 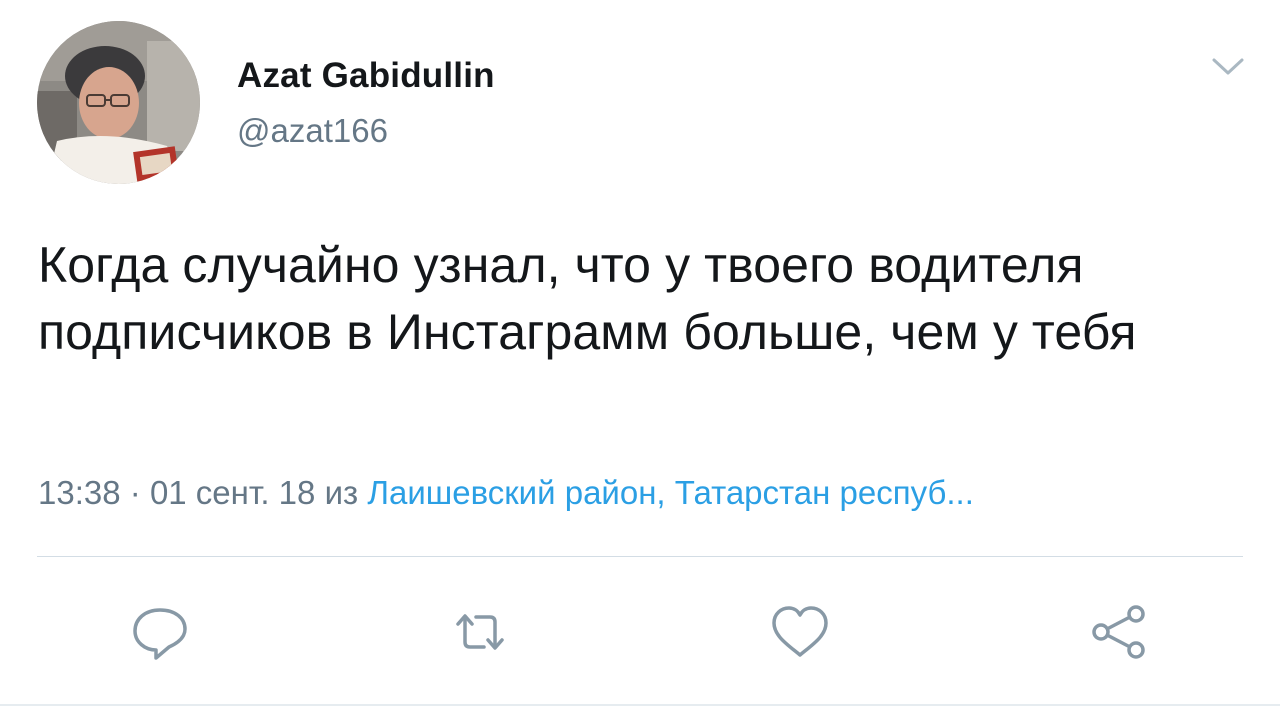 I want to click on bottom-border, so click(x=640, y=705).